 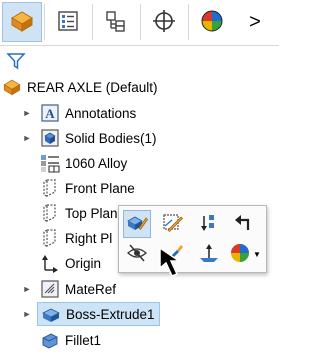 I want to click on normal-to-icon, so click(x=209, y=254).